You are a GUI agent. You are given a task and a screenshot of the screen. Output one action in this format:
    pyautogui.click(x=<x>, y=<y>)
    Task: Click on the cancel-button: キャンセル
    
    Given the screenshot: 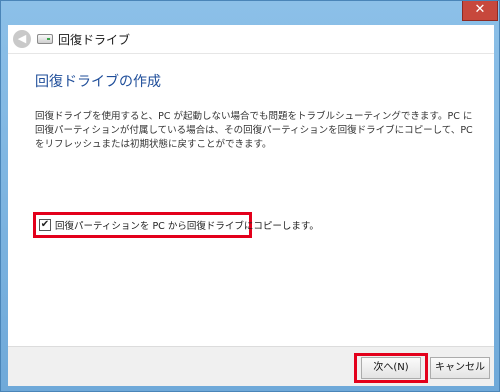 What is the action you would take?
    pyautogui.click(x=460, y=368)
    